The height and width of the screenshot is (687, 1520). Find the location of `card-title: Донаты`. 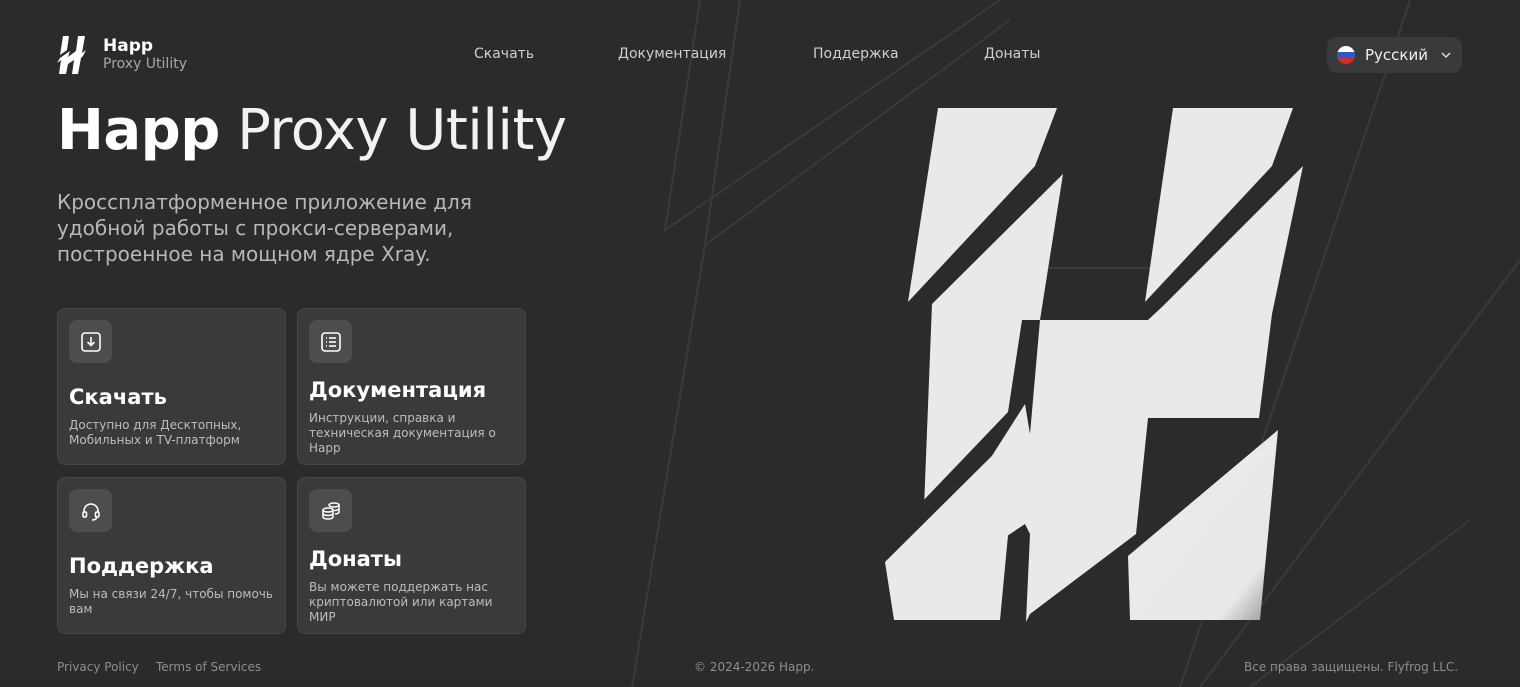

card-title: Донаты is located at coordinates (355, 559).